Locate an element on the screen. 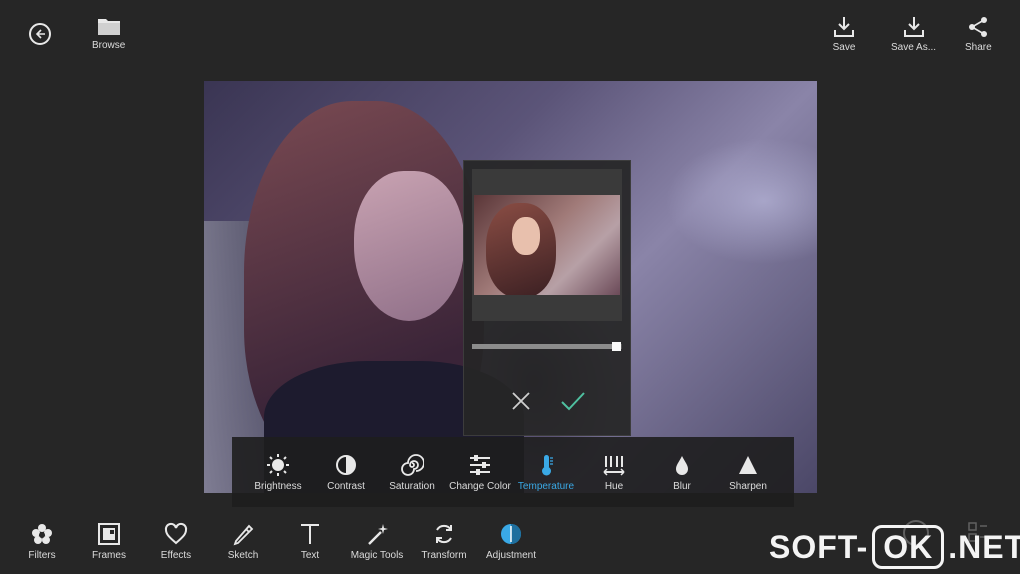 This screenshot has width=1020, height=574. contrast-button: Contrast is located at coordinates (346, 472).